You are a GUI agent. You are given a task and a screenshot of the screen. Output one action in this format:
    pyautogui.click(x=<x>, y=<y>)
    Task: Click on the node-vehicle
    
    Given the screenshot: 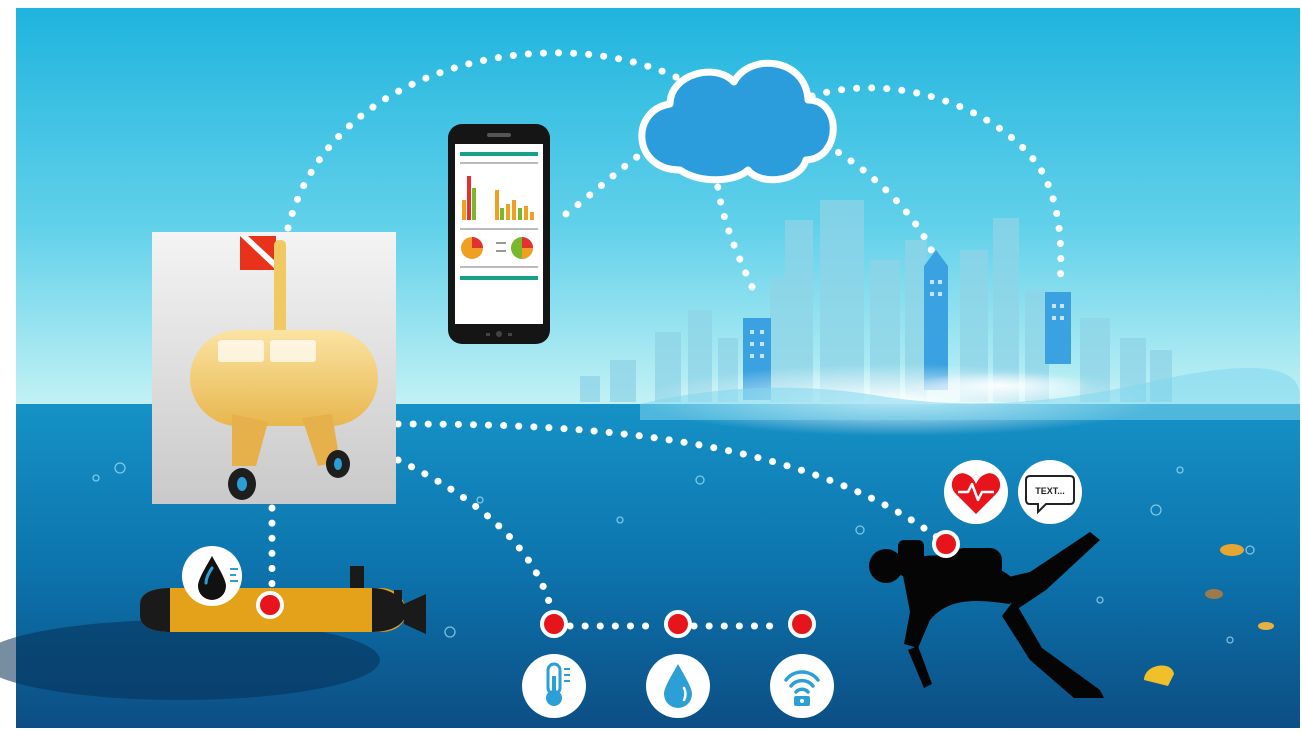 What is the action you would take?
    pyautogui.click(x=270, y=605)
    